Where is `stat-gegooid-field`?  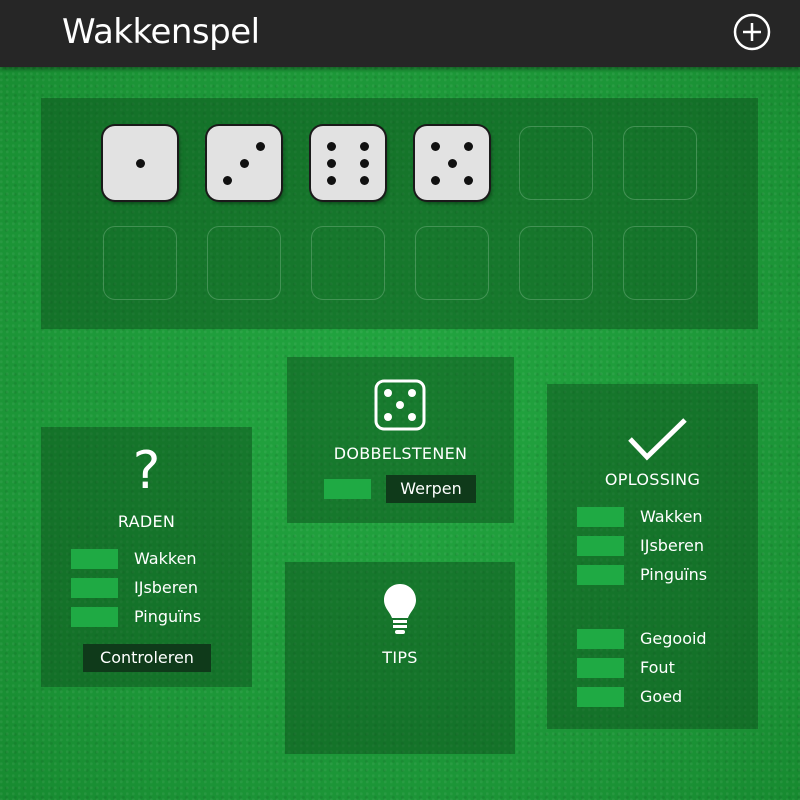
stat-gegooid-field is located at coordinates (600, 639).